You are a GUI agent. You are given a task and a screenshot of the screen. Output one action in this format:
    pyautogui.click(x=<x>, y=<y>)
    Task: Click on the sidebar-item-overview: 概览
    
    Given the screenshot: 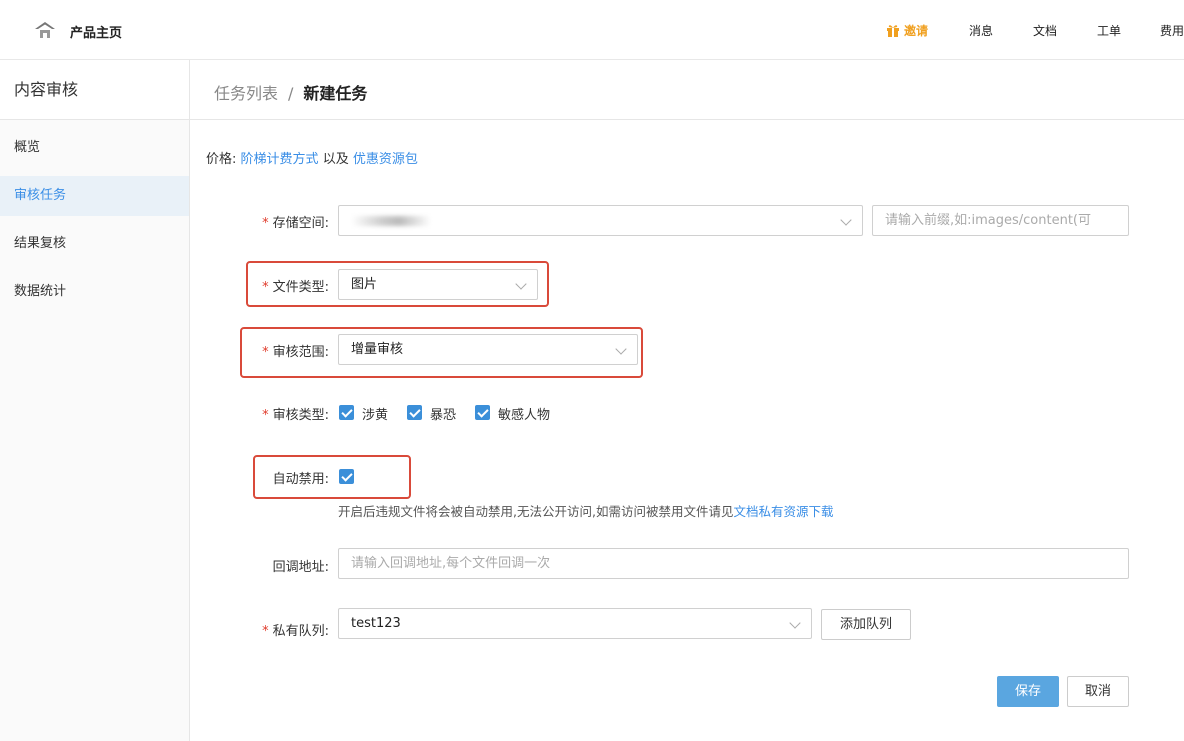 What is the action you would take?
    pyautogui.click(x=94, y=148)
    